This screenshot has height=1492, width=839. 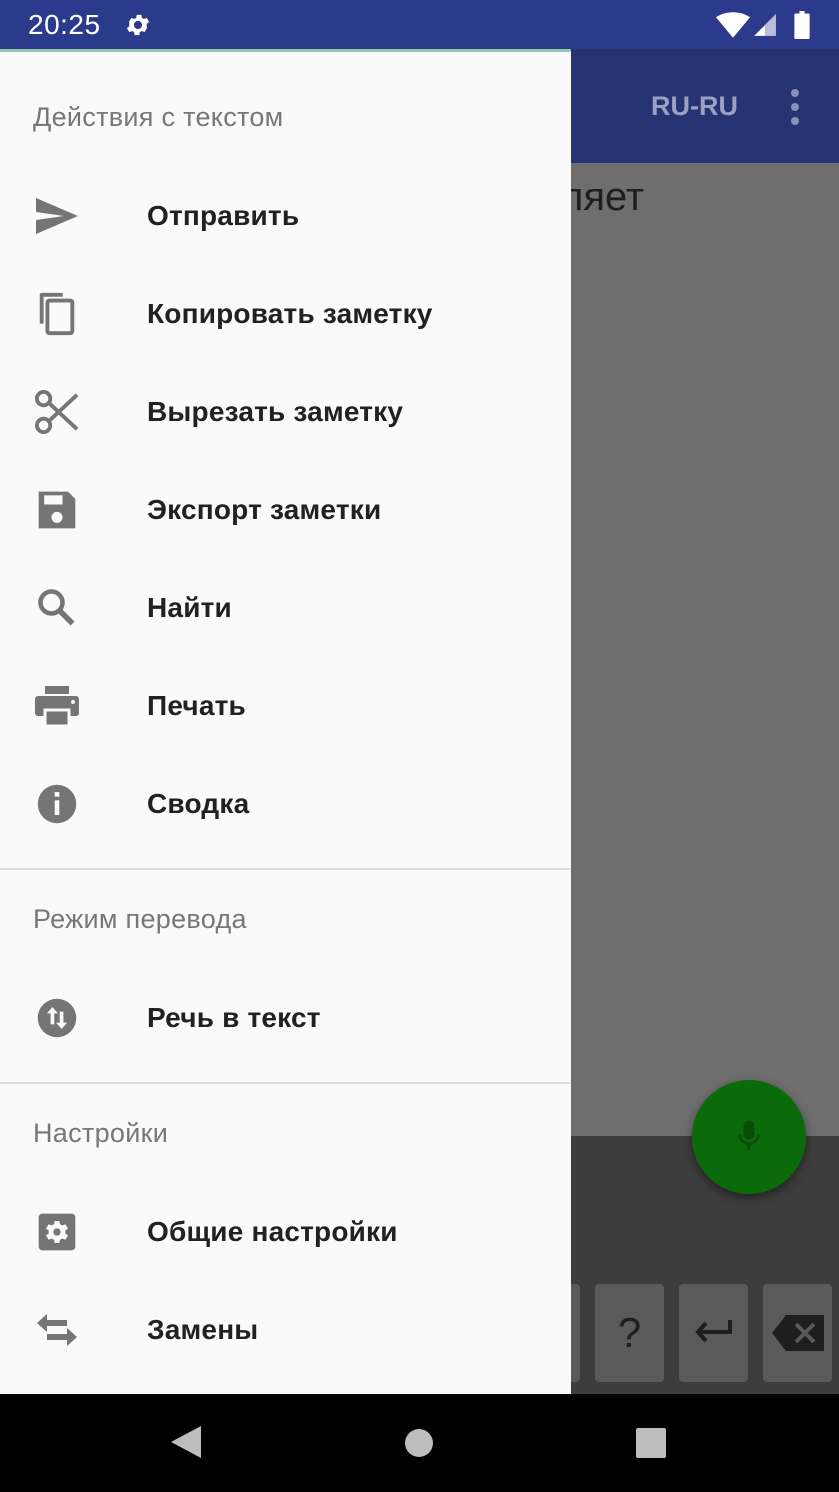 I want to click on swap-horiz-icon, so click(x=57, y=1330).